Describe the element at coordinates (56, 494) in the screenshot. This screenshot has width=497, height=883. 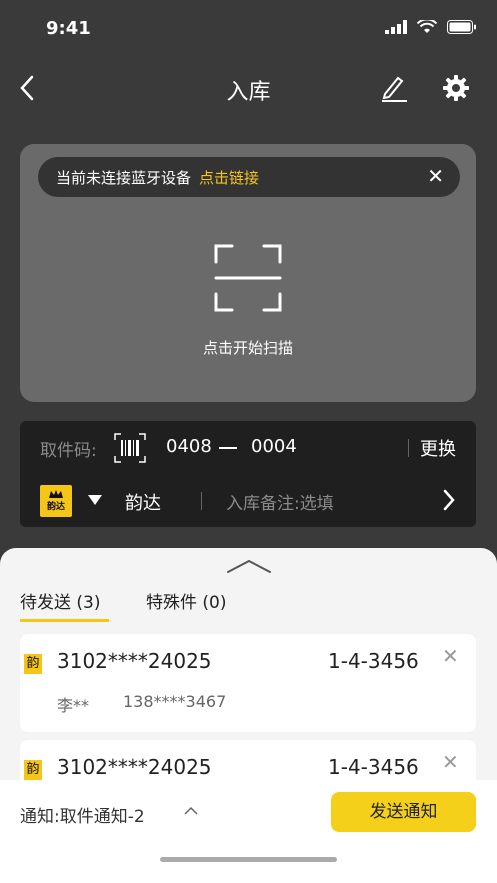
I see `crown-icon` at that location.